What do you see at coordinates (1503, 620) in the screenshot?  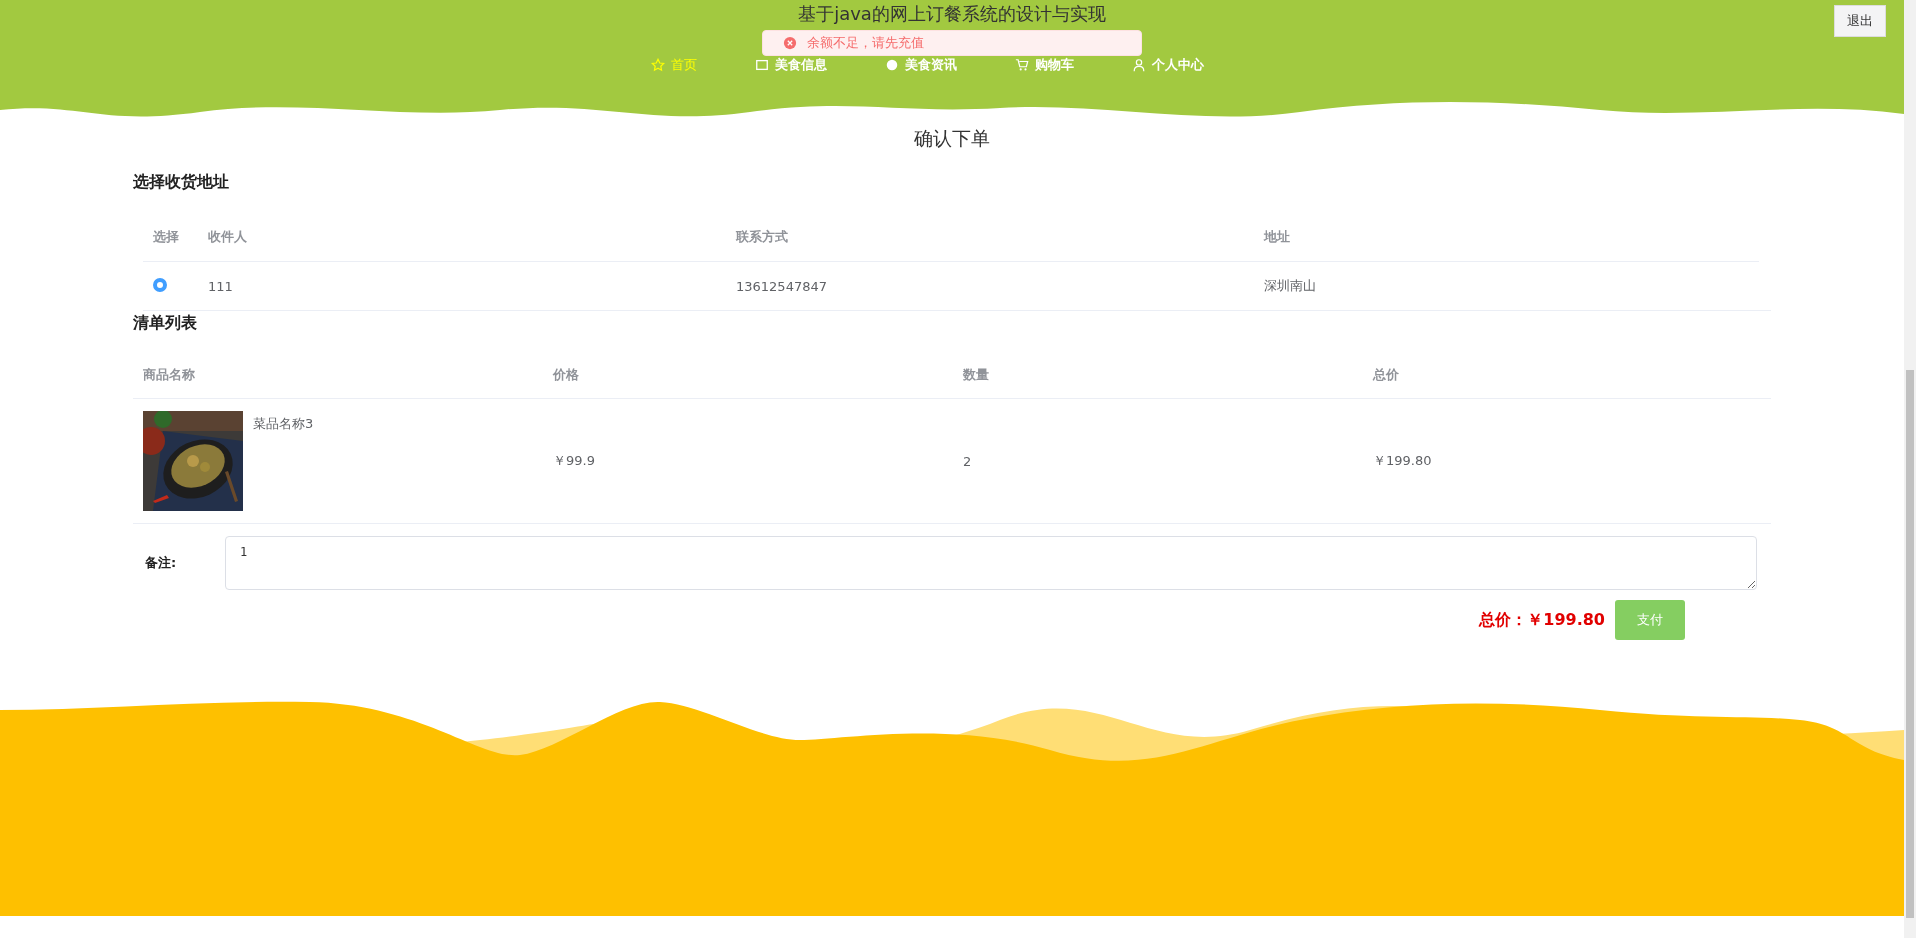 I see `total-label: 总价：` at bounding box center [1503, 620].